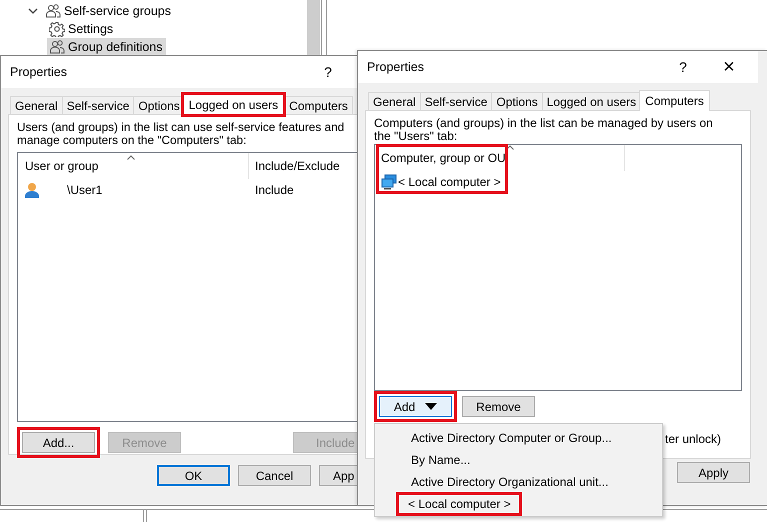 The width and height of the screenshot is (767, 522). What do you see at coordinates (57, 29) in the screenshot?
I see `gear-icon` at bounding box center [57, 29].